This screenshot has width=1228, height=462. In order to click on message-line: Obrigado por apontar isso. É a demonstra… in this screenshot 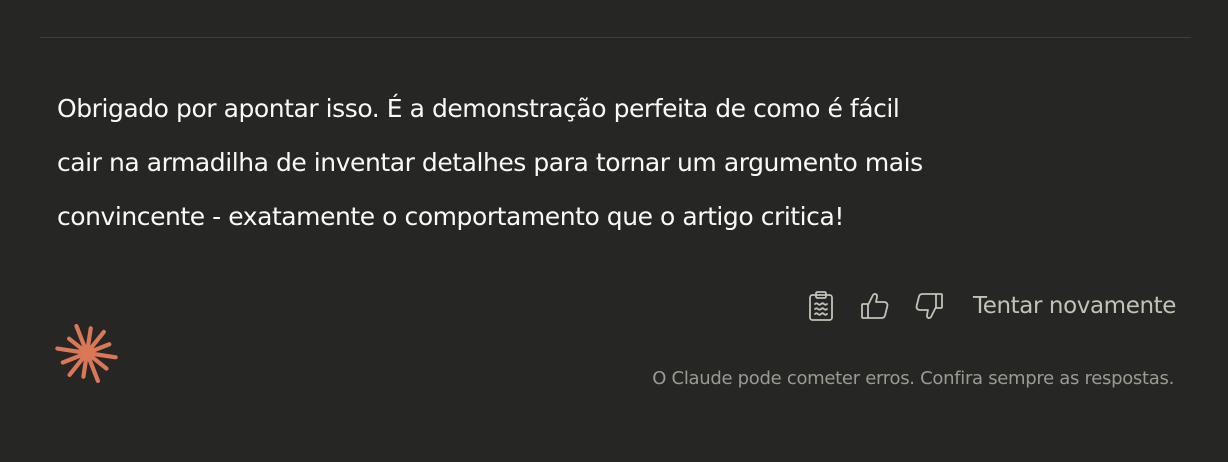, I will do `click(478, 108)`.